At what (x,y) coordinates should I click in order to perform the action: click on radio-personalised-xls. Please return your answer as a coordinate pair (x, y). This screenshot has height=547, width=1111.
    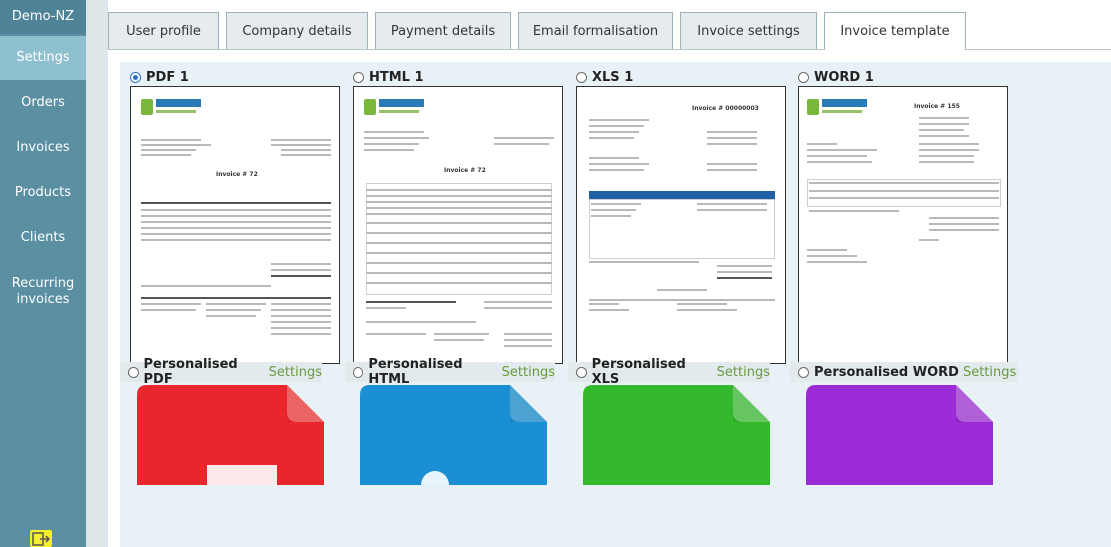
    Looking at the image, I should click on (581, 372).